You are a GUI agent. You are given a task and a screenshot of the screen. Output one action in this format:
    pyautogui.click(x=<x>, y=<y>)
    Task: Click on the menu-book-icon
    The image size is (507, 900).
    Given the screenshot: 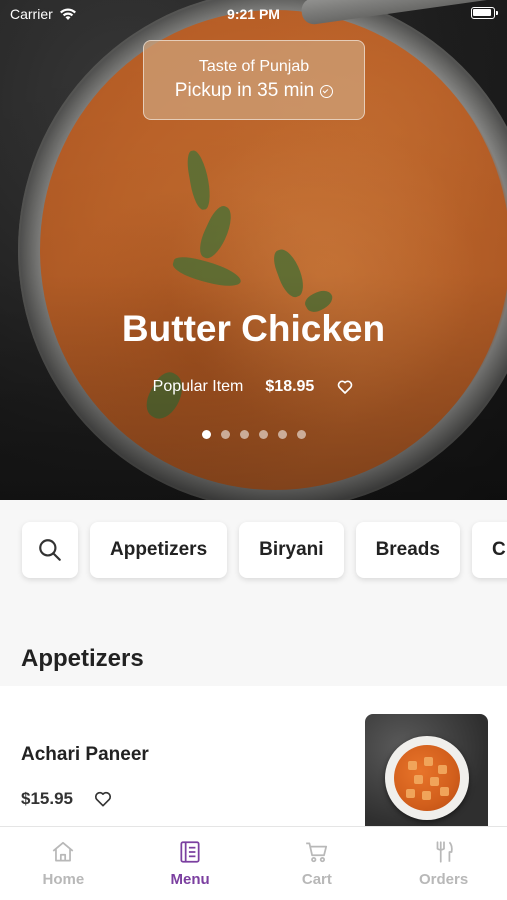 What is the action you would take?
    pyautogui.click(x=190, y=852)
    